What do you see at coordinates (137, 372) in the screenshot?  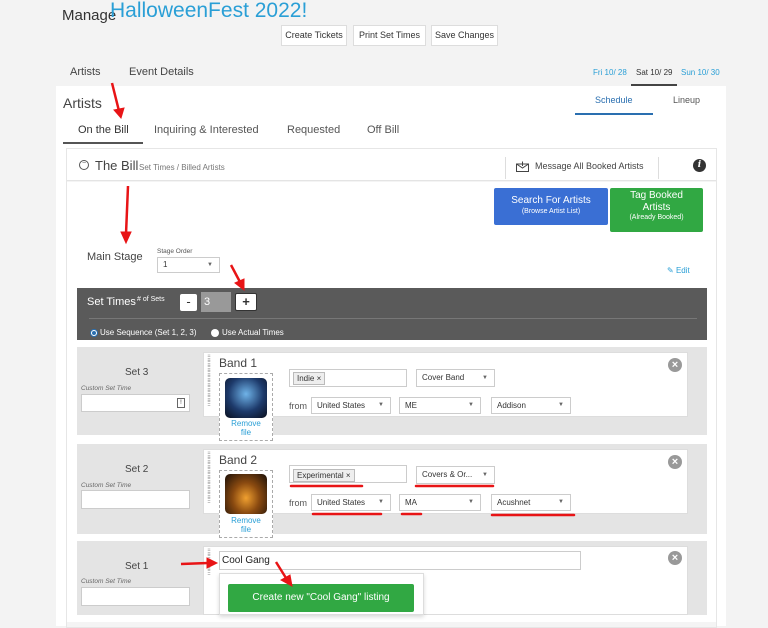 I see `set-label: Set 3` at bounding box center [137, 372].